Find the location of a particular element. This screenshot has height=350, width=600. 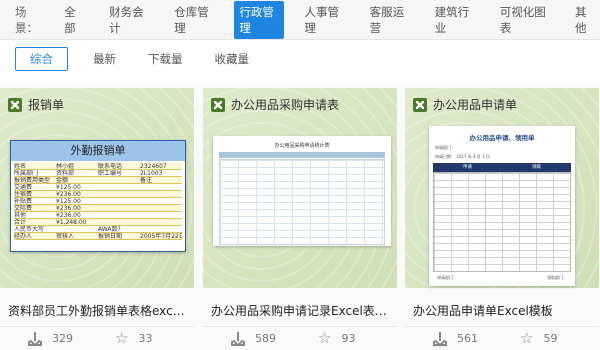

sort-tab-overall: 综合 is located at coordinates (41, 59).